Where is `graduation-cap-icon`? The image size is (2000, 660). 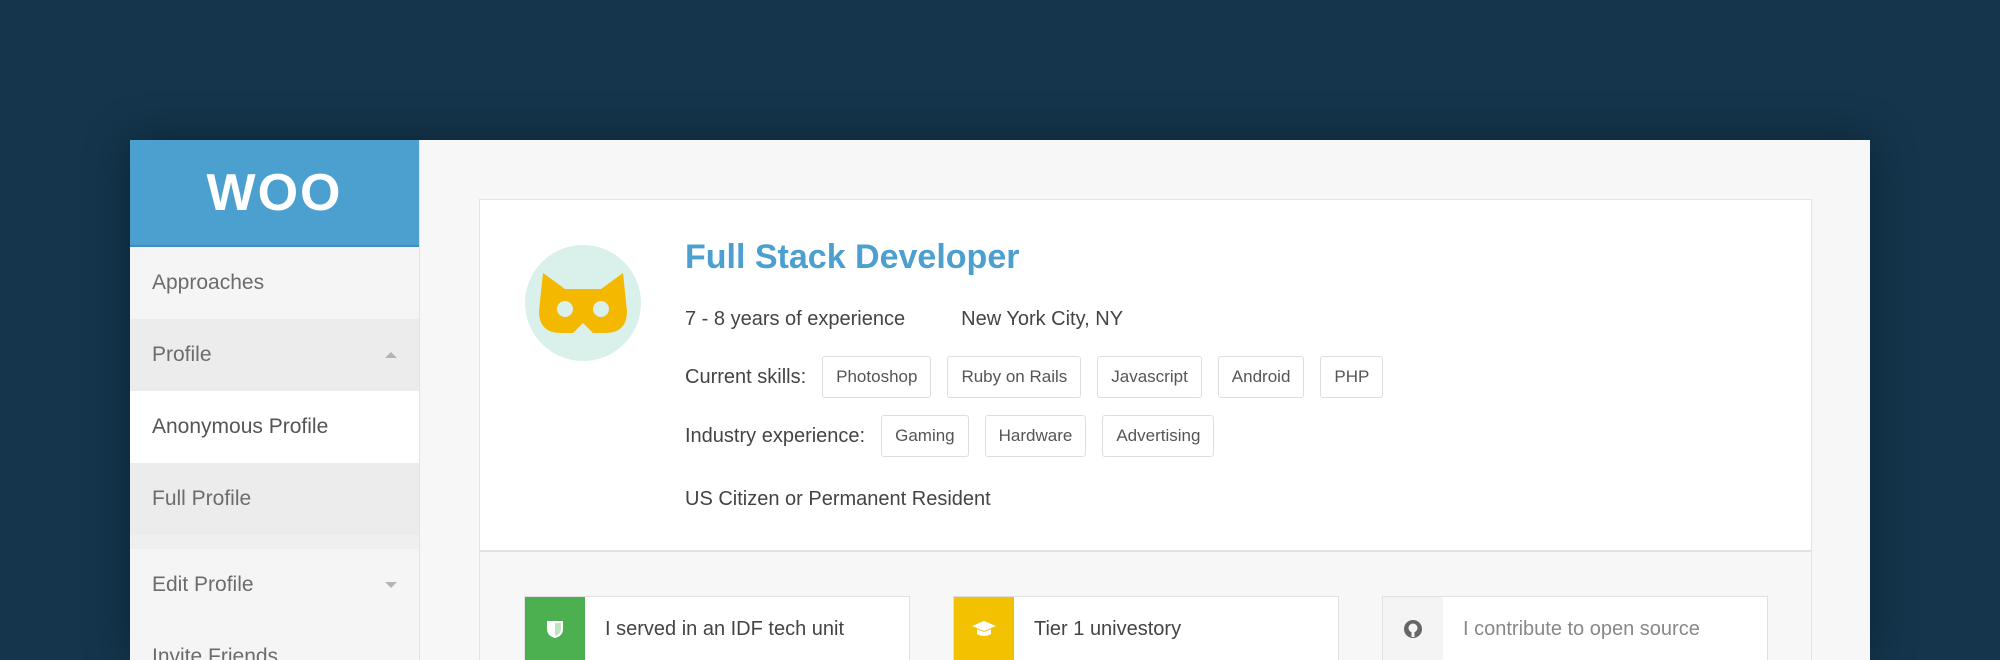
graduation-cap-icon is located at coordinates (984, 628).